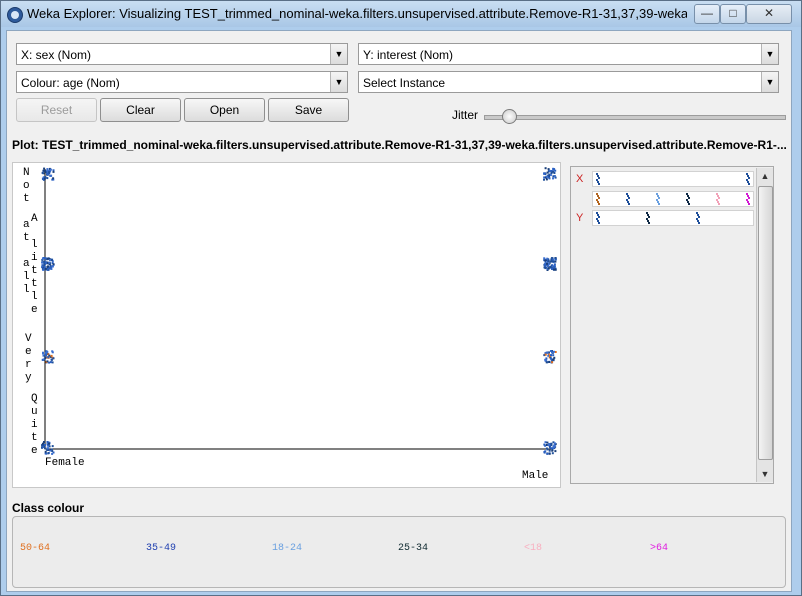  I want to click on class-colour-item: <18, so click(533, 548).